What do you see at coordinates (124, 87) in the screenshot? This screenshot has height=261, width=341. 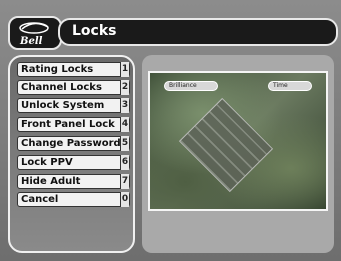 I see `menu-item-key: 2` at bounding box center [124, 87].